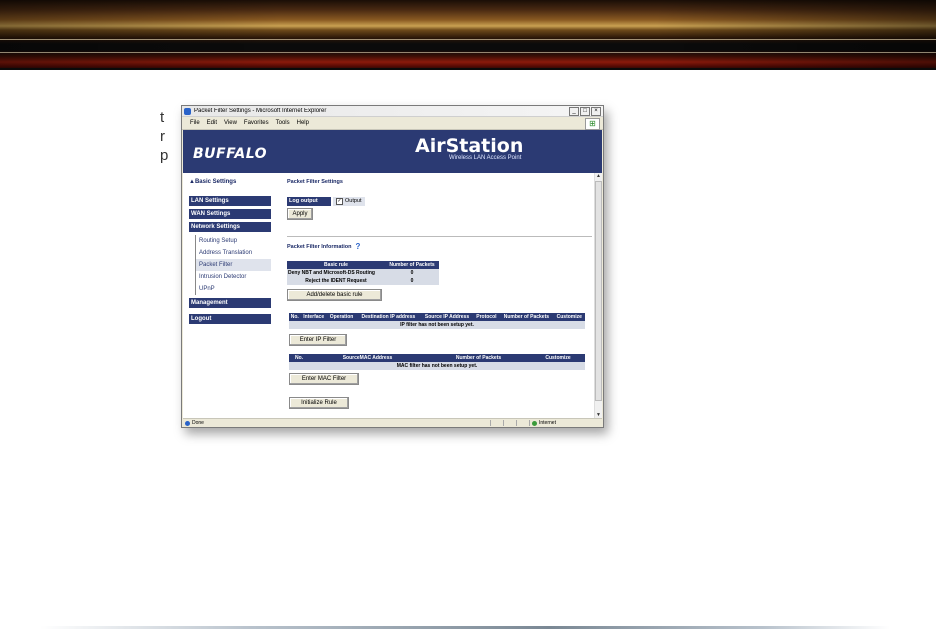 The image size is (936, 629). I want to click on table-cell: Reject the IDENT Request, so click(336, 281).